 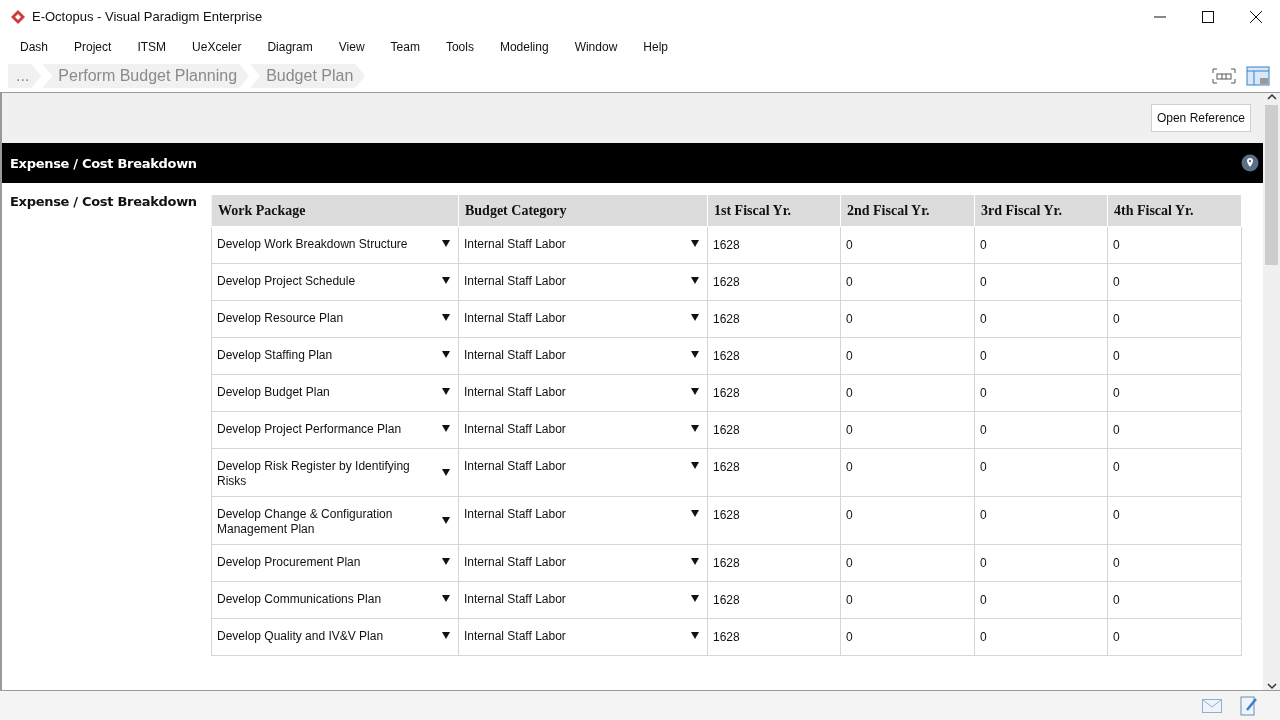 What do you see at coordinates (217, 46) in the screenshot?
I see `menu-item: UeXceler` at bounding box center [217, 46].